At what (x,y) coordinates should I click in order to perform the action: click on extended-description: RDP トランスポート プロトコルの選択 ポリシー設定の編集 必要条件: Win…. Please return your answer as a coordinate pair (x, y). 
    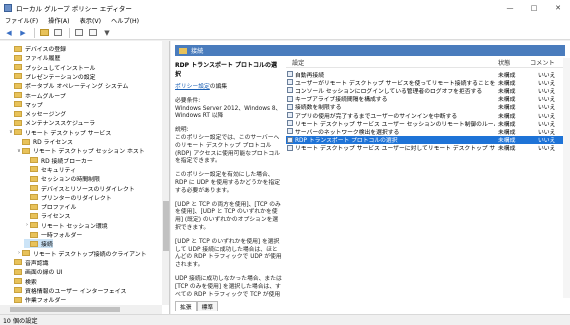
    Looking at the image, I should click on (229, 178).